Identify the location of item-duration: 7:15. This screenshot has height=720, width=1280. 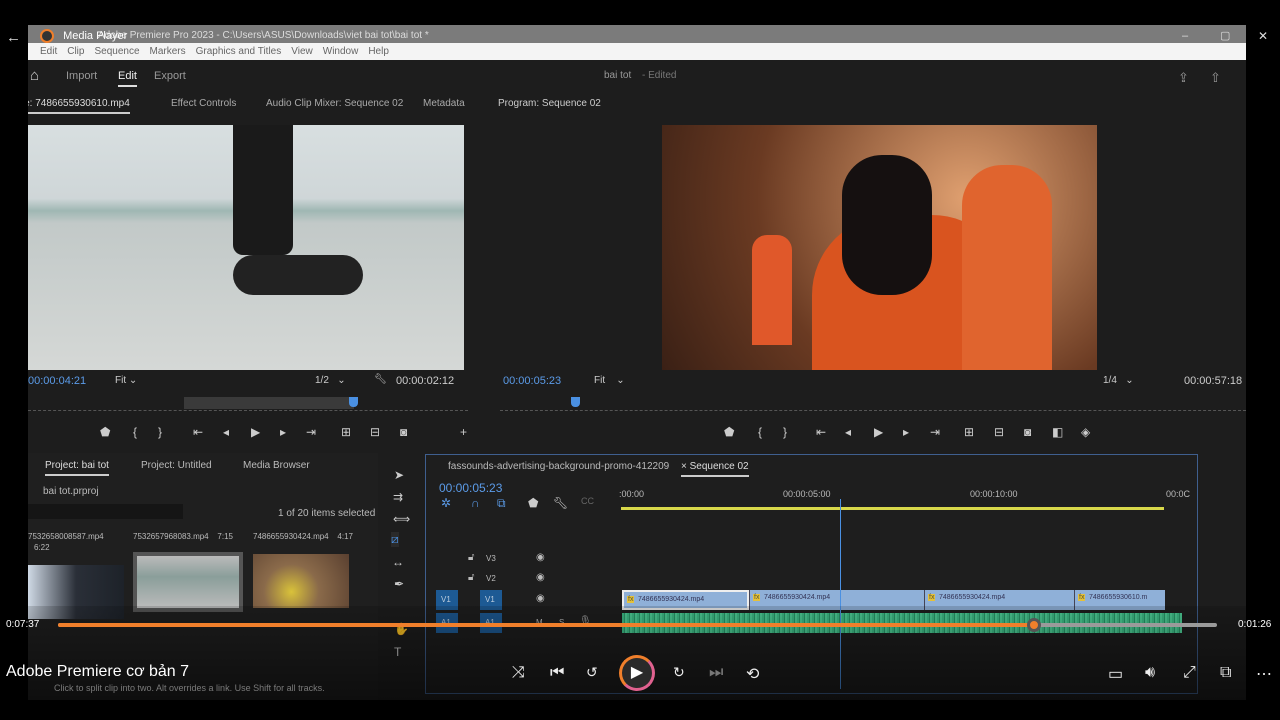
(225, 536).